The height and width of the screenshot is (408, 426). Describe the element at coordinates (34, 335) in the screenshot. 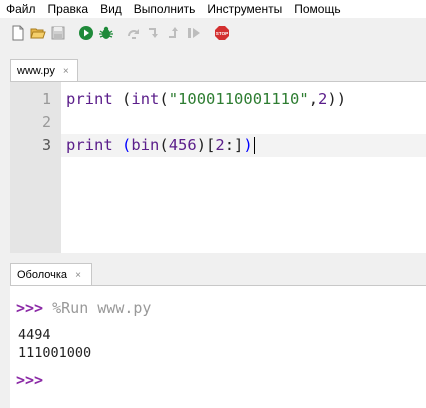

I see `output-line: 4494` at that location.